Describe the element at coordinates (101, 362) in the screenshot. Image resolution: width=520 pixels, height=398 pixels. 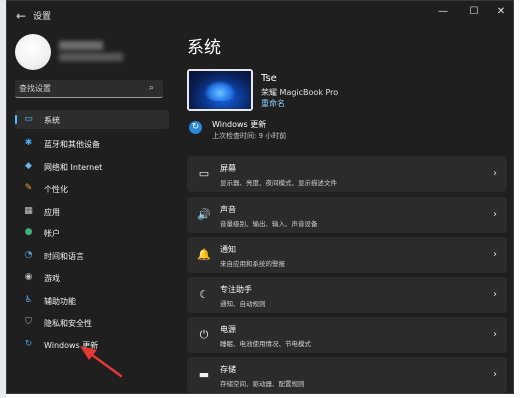
I see `annotation-arrow` at that location.